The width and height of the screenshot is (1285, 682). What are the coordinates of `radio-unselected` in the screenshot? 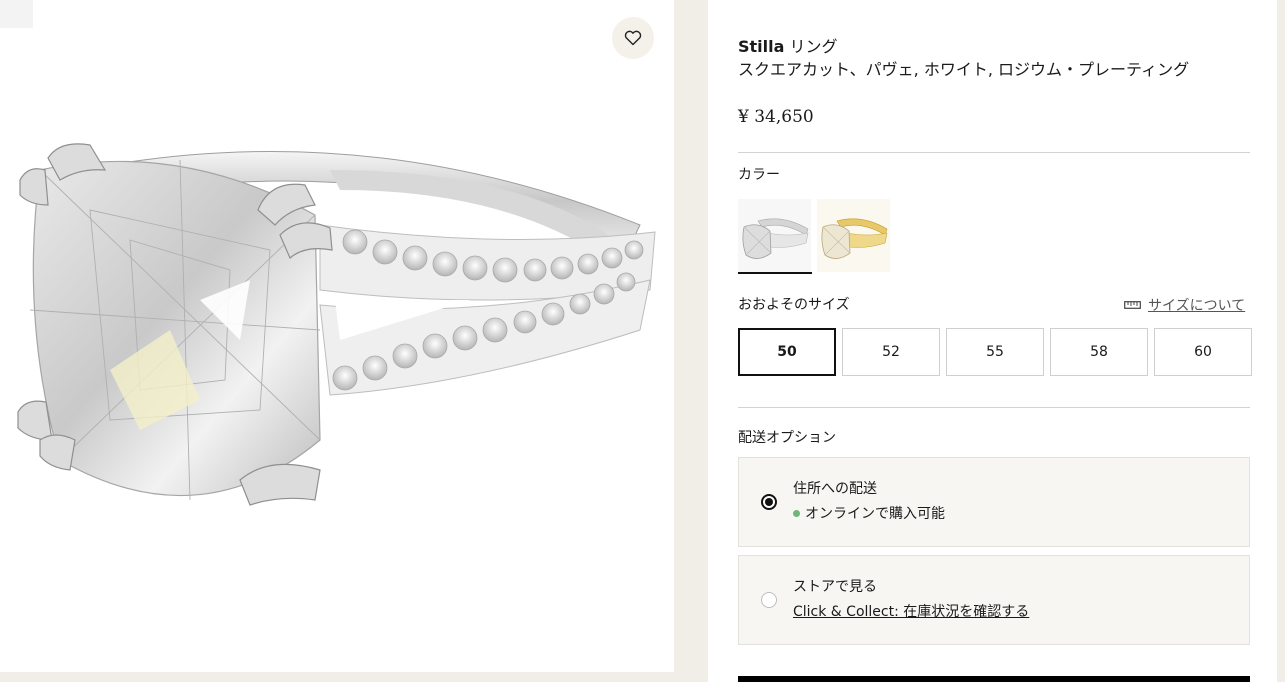 It's located at (769, 600).